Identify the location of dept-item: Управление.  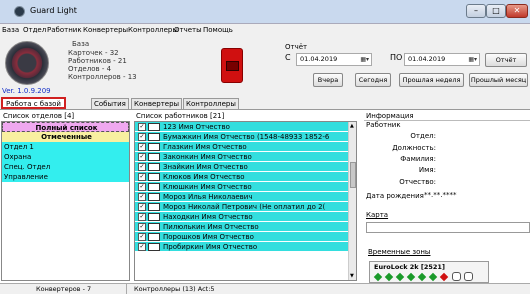
(65, 177).